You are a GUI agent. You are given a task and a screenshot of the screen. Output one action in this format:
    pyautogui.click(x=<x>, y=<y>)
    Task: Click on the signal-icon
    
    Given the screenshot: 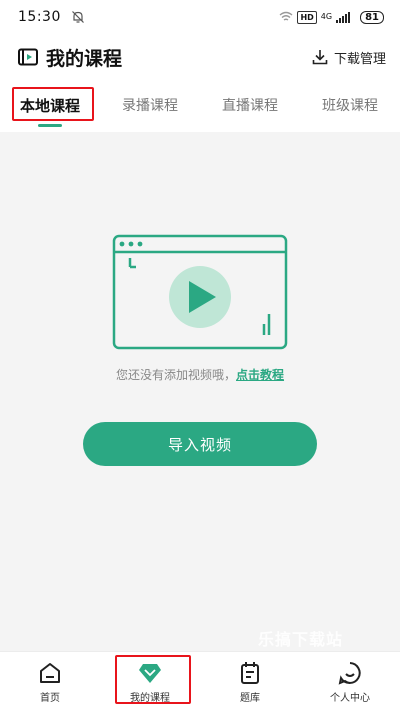 What is the action you would take?
    pyautogui.click(x=343, y=17)
    